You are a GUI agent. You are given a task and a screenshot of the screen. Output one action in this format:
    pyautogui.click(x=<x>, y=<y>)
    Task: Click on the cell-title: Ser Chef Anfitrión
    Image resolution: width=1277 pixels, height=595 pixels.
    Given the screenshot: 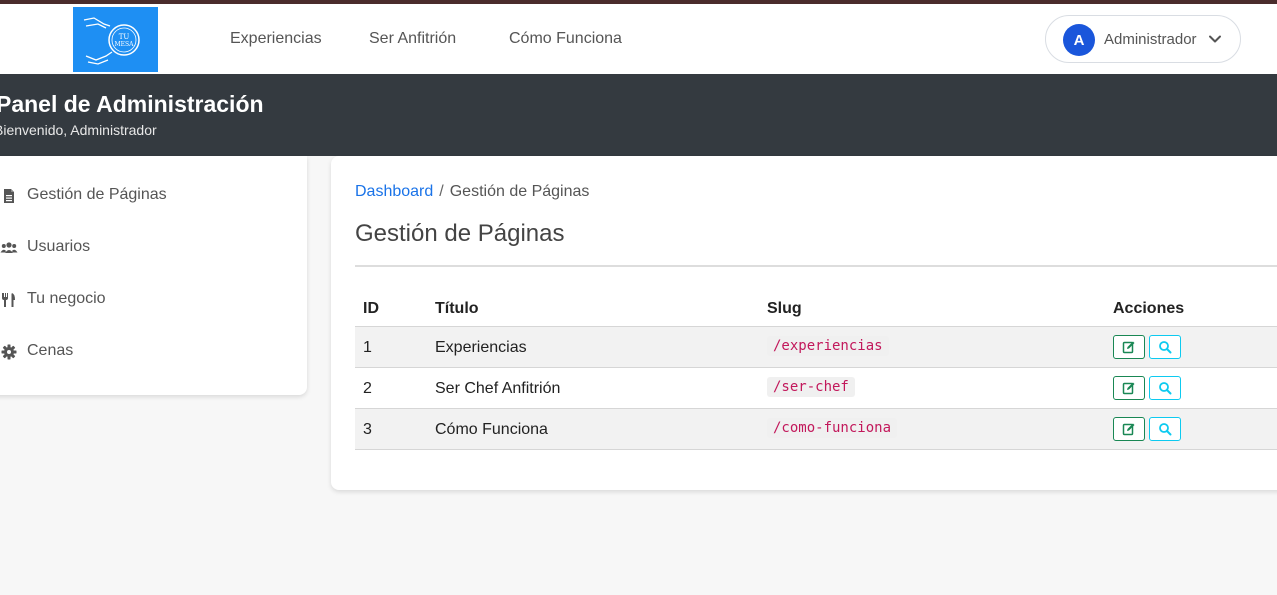 What is the action you would take?
    pyautogui.click(x=498, y=388)
    